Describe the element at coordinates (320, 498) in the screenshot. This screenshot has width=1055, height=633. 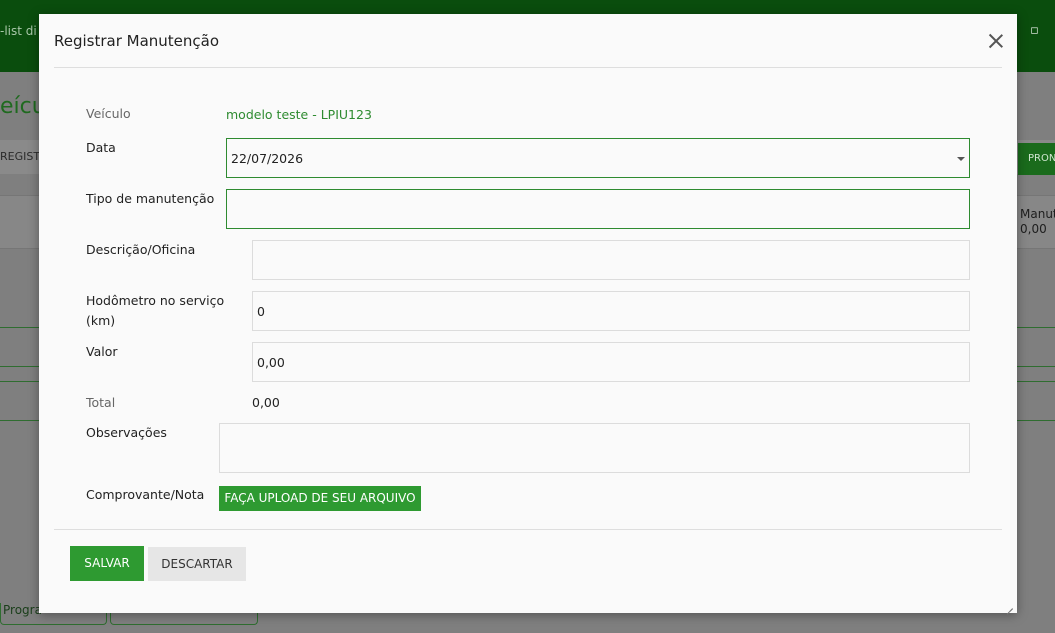
I see `upload-file-button: FAÇA UPLOAD DE SEU ARQUIVO` at that location.